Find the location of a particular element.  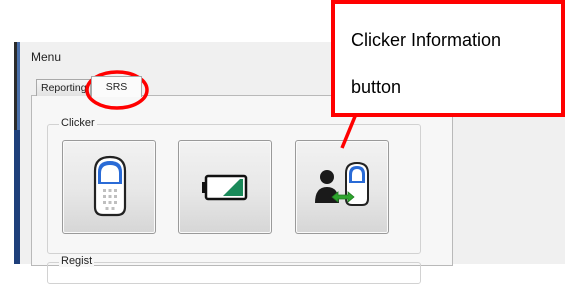

clicker-device-icon is located at coordinates (110, 186).